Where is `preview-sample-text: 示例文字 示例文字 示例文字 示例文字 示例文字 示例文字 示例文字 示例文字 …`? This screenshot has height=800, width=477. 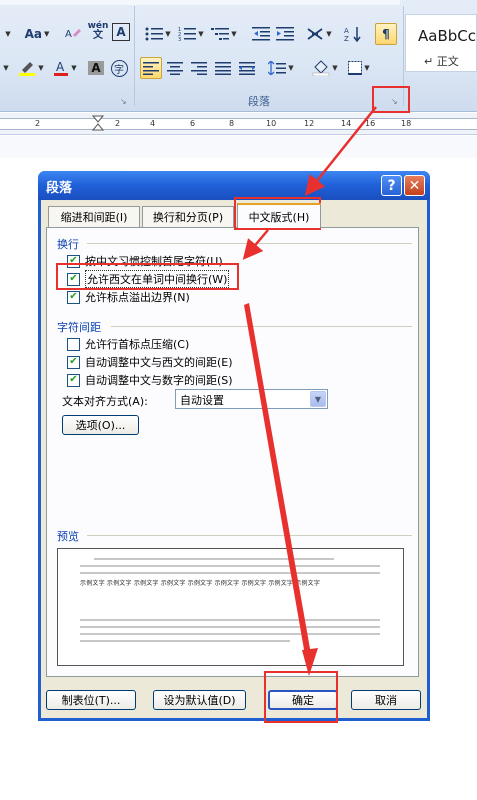 preview-sample-text: 示例文字 示例文字 示例文字 示例文字 示例文字 示例文字 示例文字 示例文字 … is located at coordinates (200, 583).